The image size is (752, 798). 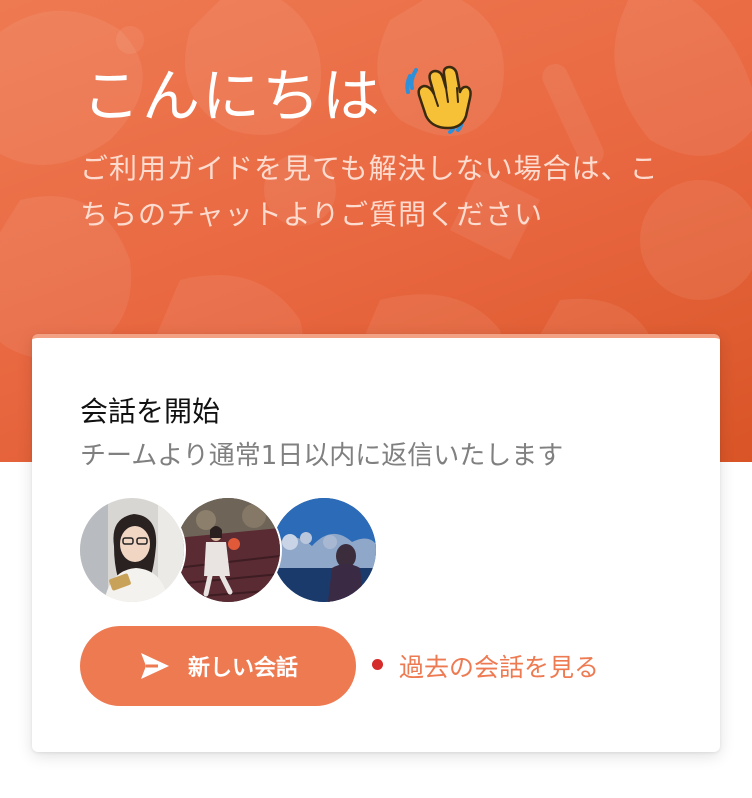 What do you see at coordinates (499, 667) in the screenshot?
I see `past-conversations-label: 過去の会話を見る` at bounding box center [499, 667].